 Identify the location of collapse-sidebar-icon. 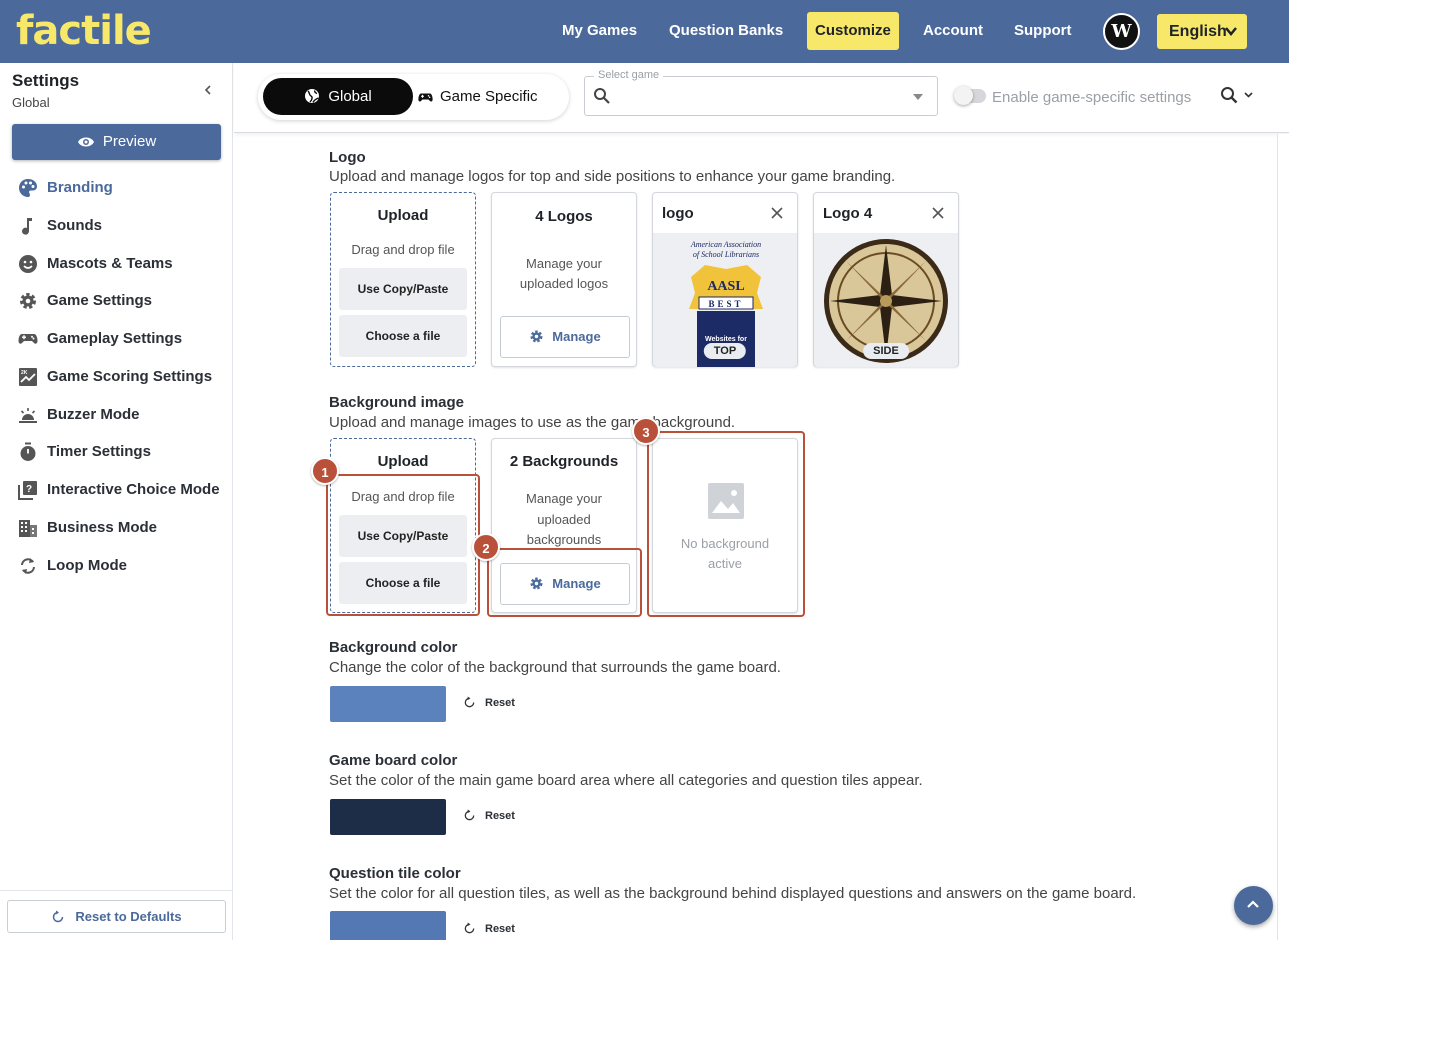
(208, 90).